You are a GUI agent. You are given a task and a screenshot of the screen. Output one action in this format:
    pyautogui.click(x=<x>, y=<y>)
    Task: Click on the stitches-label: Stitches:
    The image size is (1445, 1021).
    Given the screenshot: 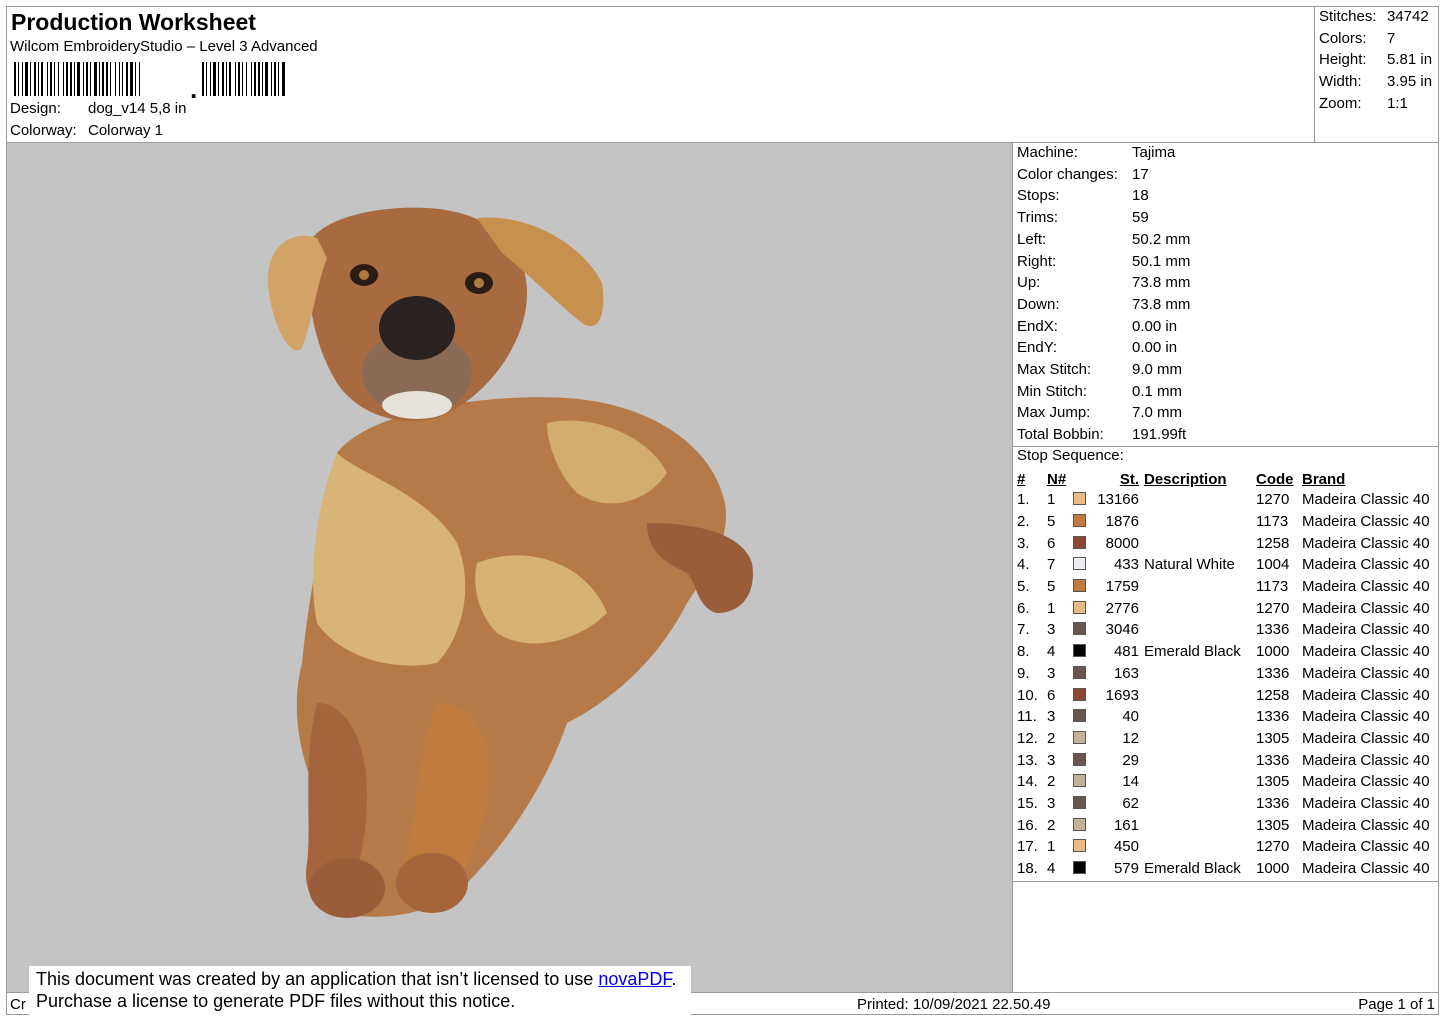 What is the action you would take?
    pyautogui.click(x=1348, y=16)
    